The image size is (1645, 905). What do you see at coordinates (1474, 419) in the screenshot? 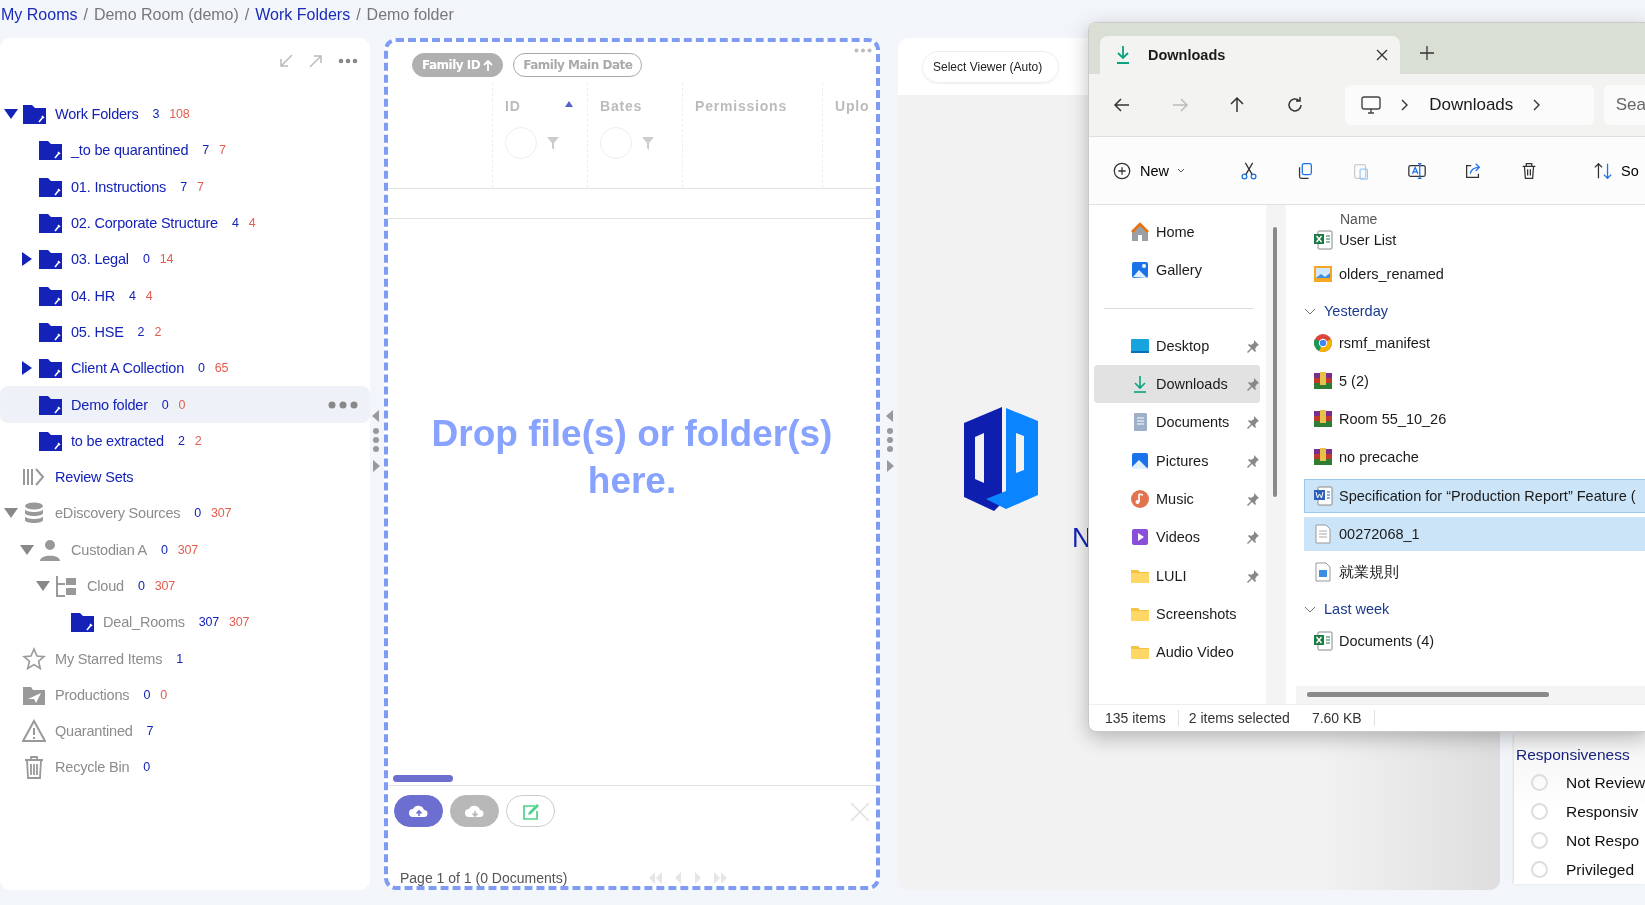
I see `file-row: Room 55_10_26` at bounding box center [1474, 419].